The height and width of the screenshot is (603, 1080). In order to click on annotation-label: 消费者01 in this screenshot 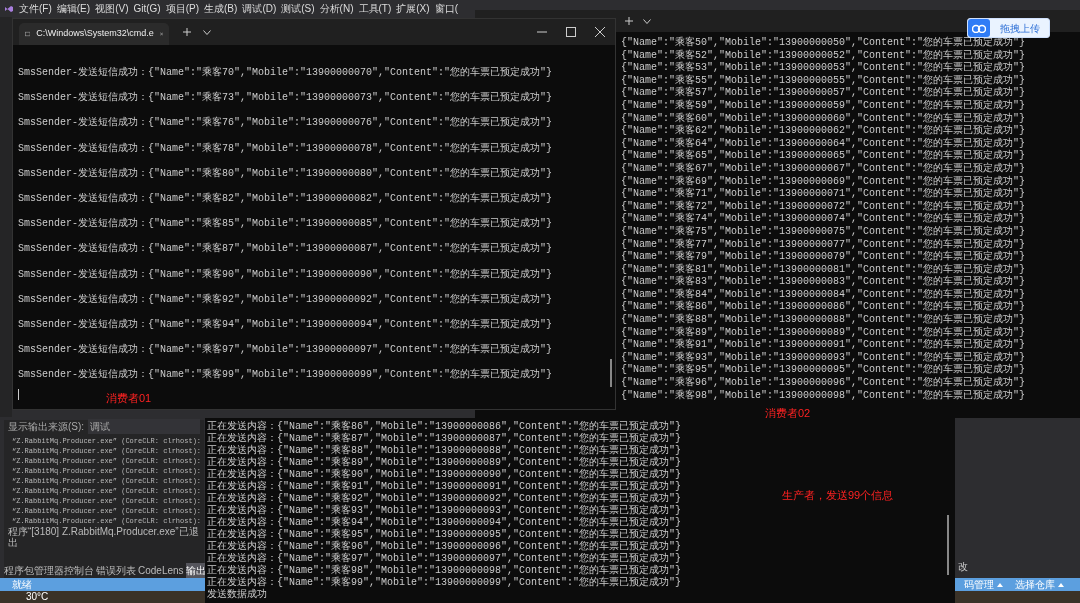, I will do `click(129, 398)`.